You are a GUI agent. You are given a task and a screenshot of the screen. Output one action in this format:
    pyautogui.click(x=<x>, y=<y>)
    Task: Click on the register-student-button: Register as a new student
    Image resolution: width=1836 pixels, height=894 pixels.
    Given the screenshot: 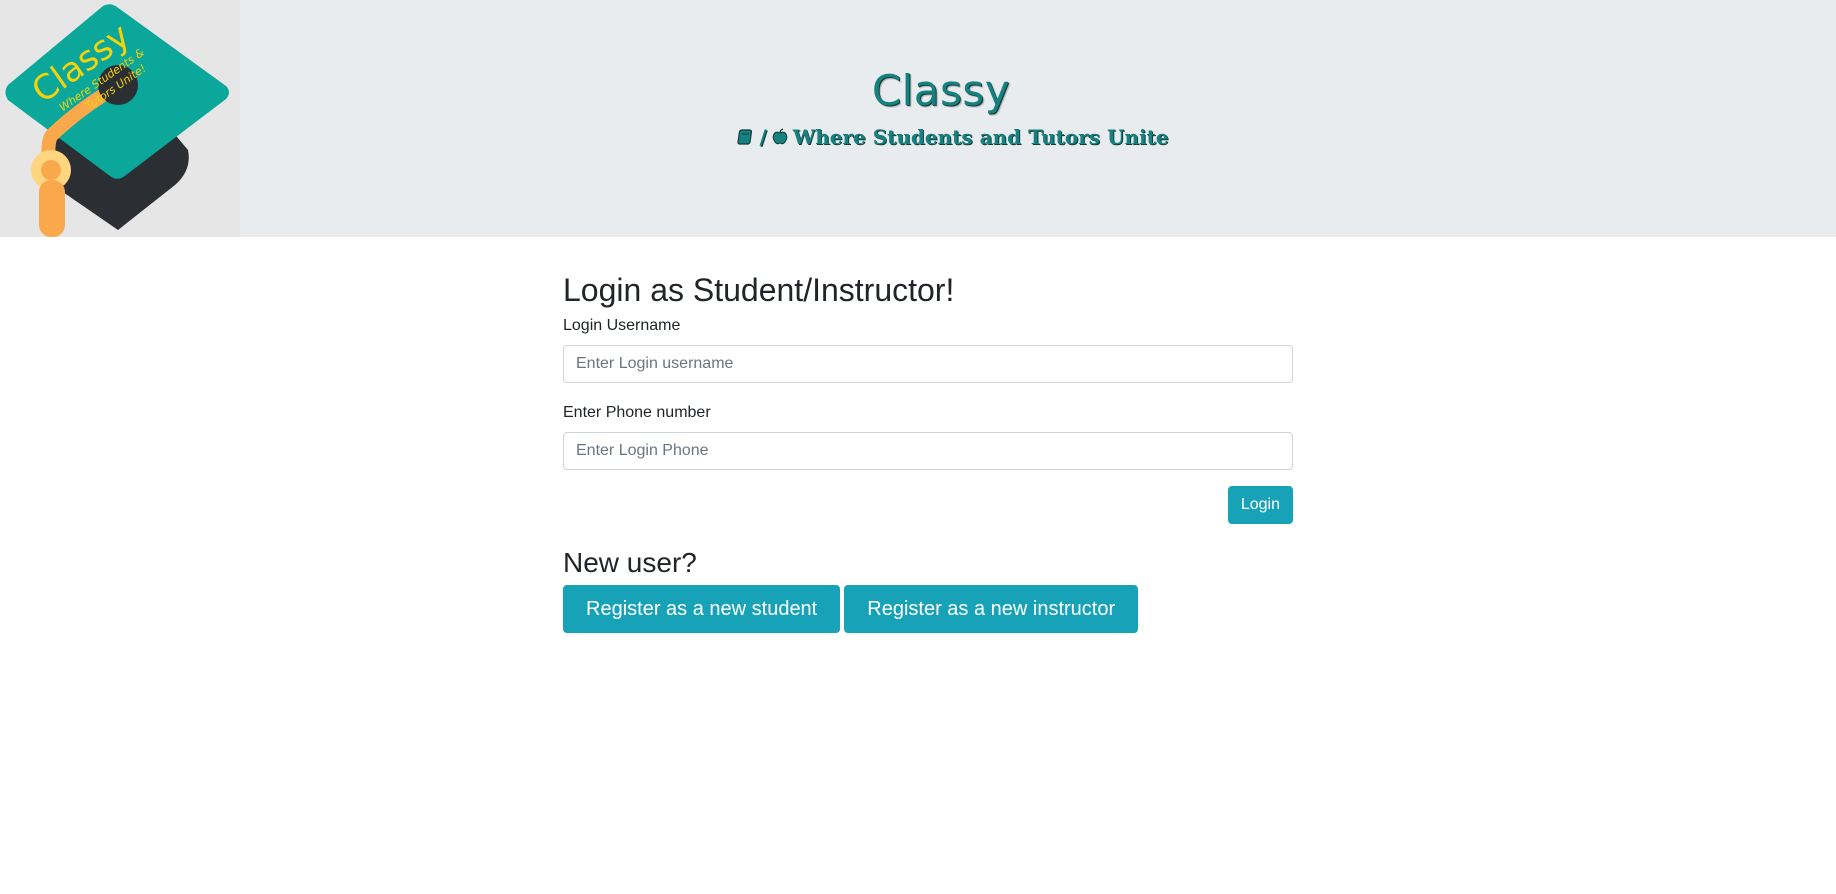 What is the action you would take?
    pyautogui.click(x=702, y=609)
    